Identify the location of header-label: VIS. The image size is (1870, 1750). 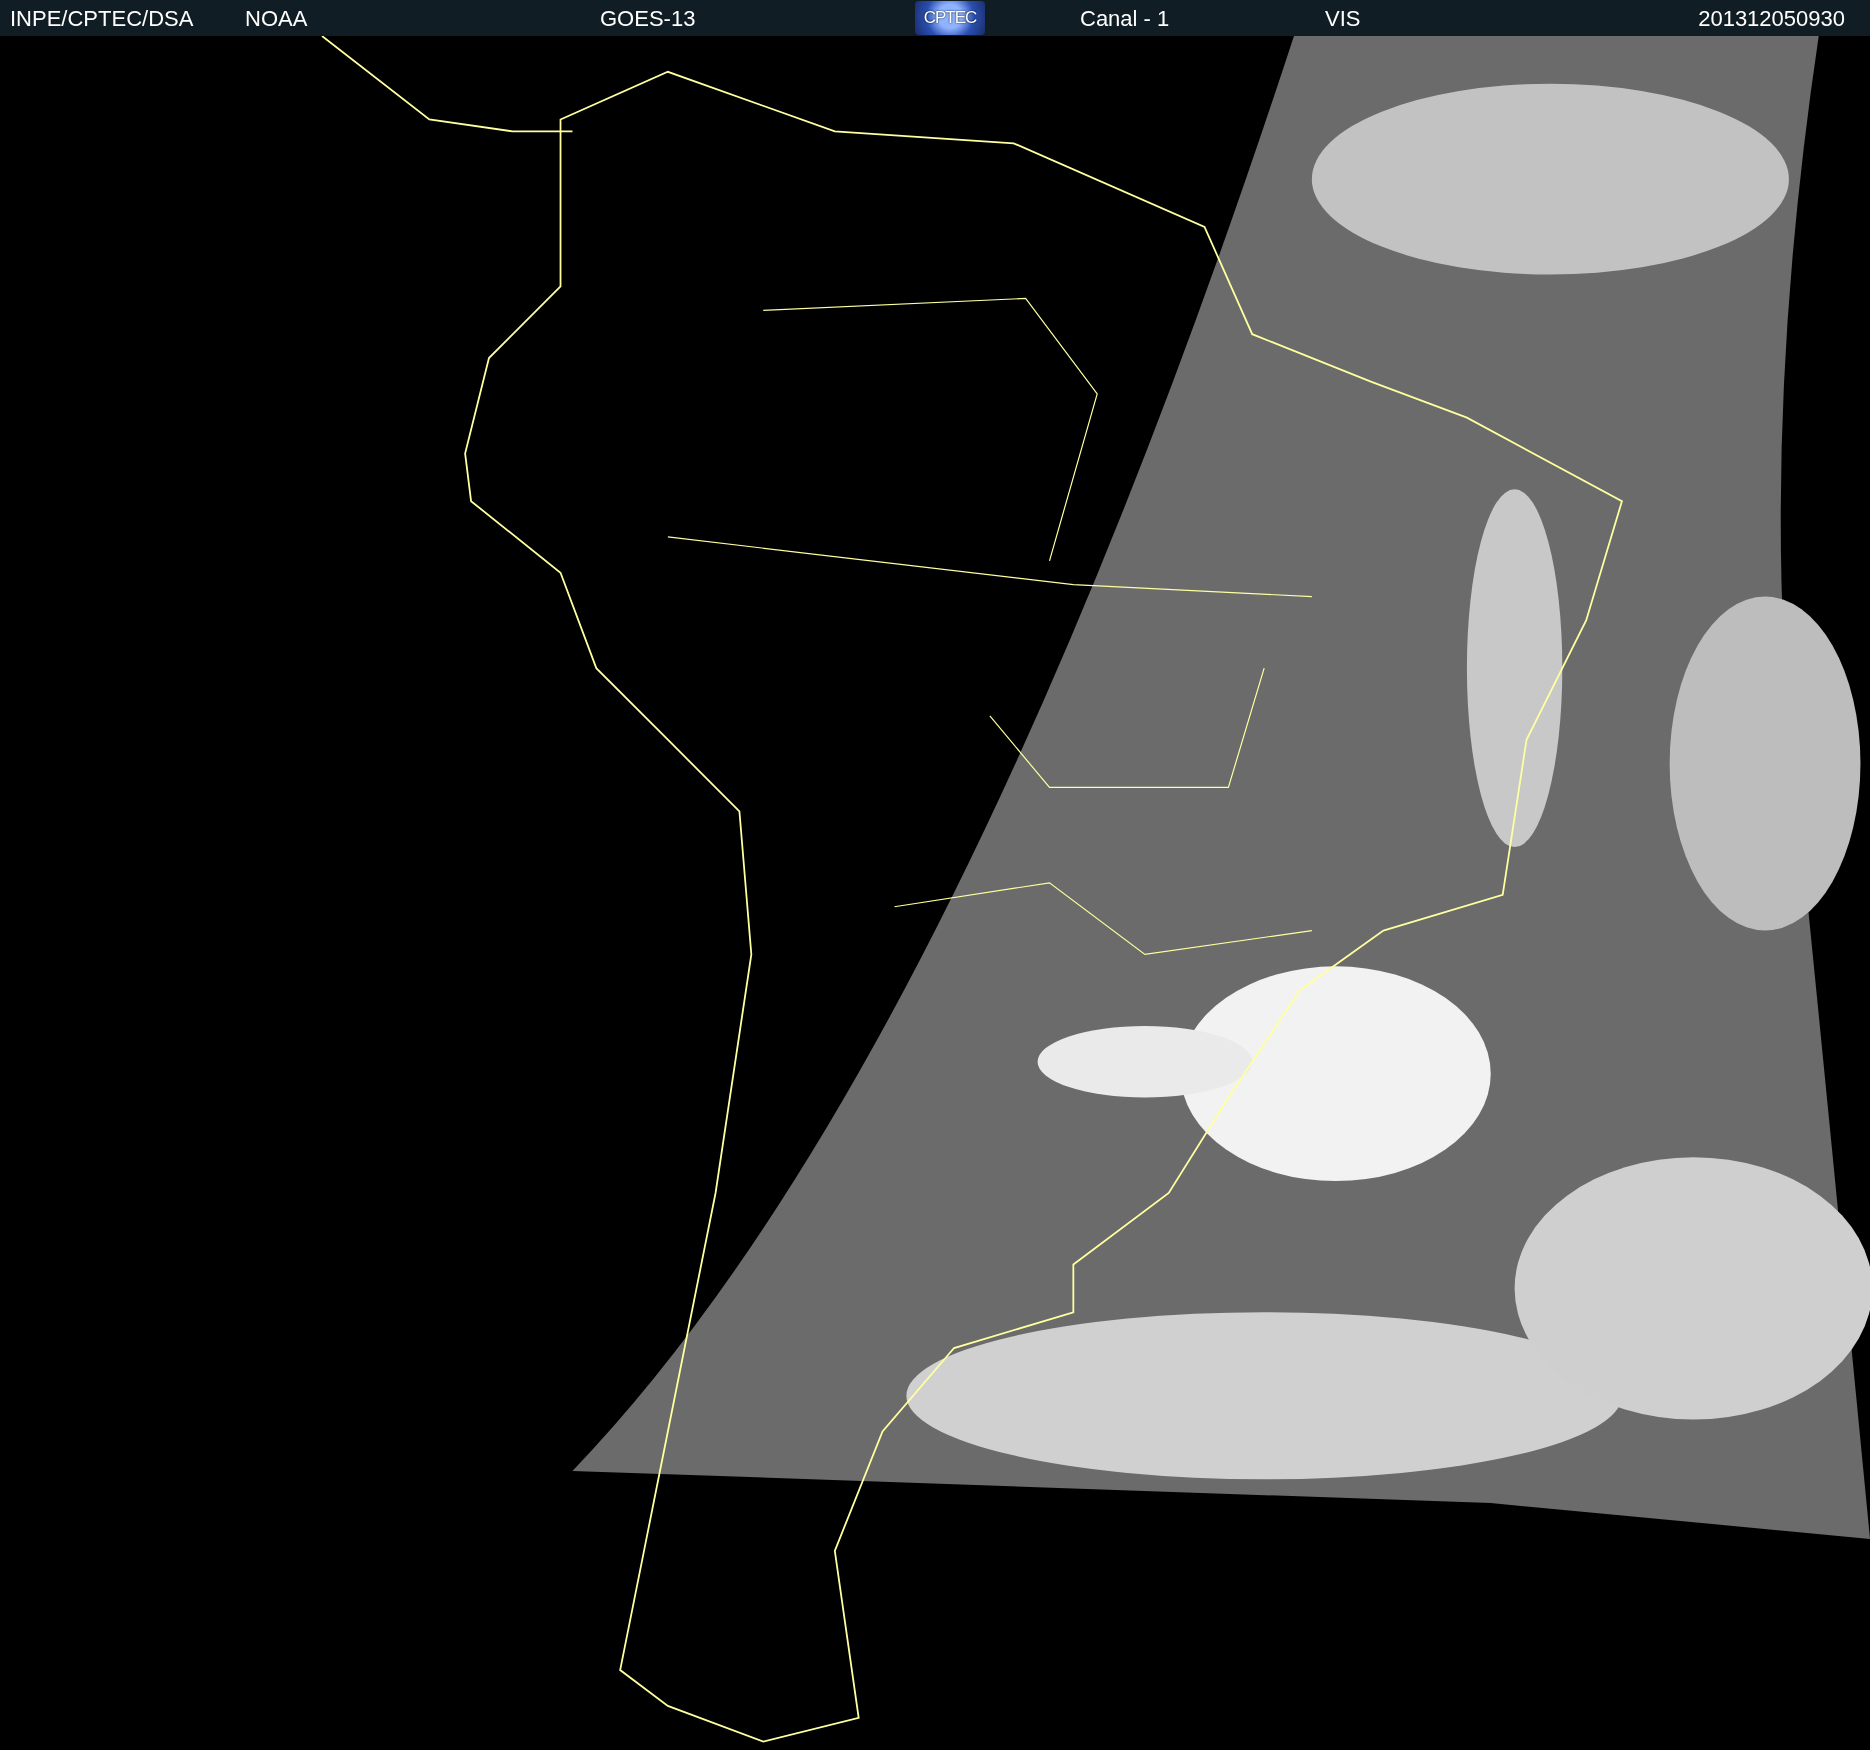
(1343, 18).